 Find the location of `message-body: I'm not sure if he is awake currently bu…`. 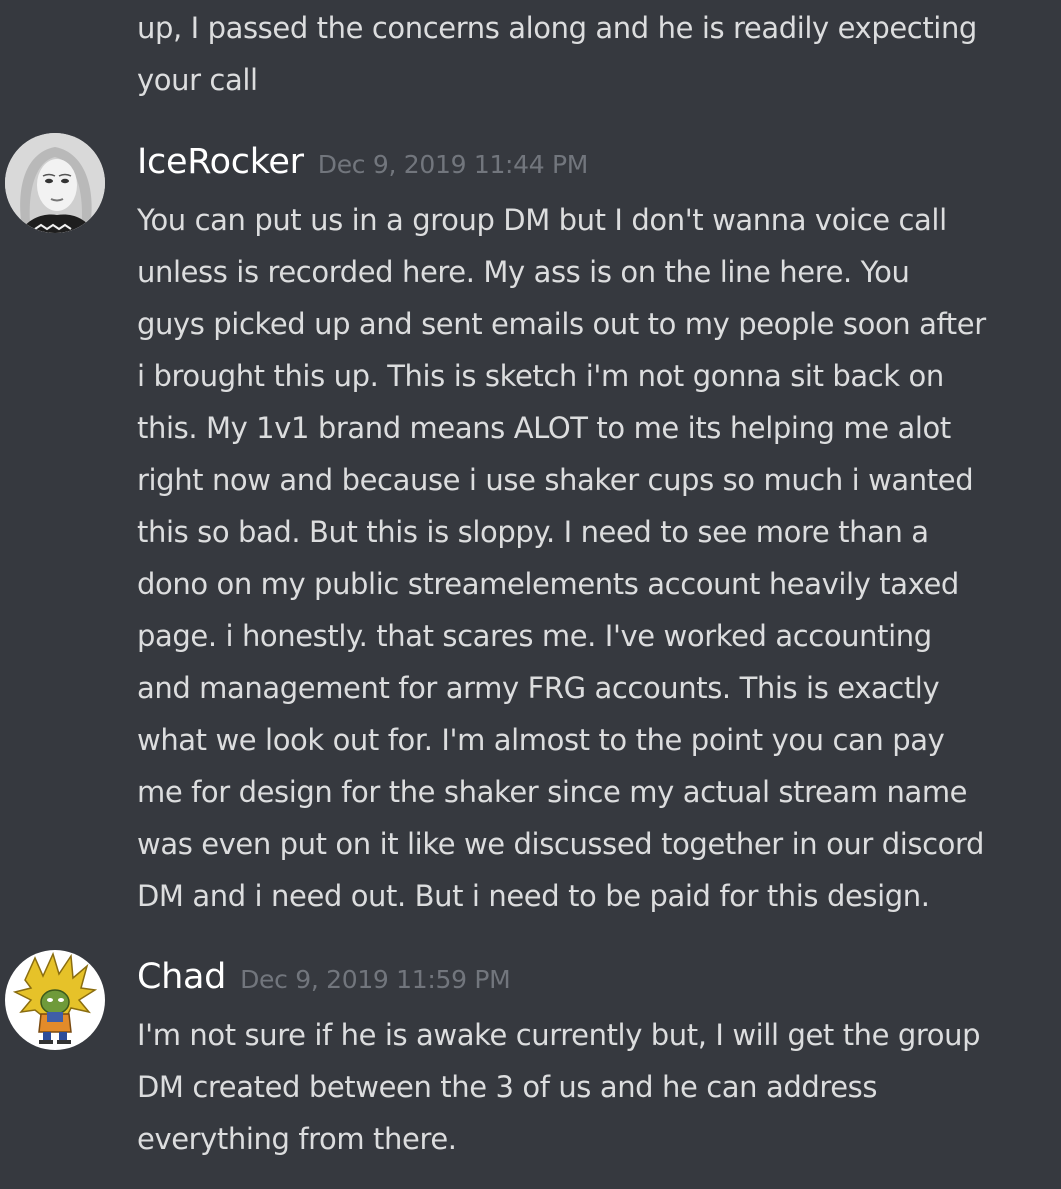

message-body: I'm not sure if he is awake currently bu… is located at coordinates (559, 1087).